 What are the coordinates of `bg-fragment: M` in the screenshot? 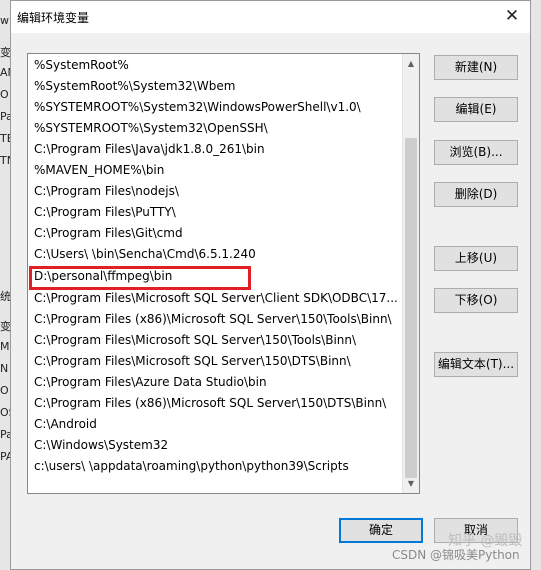 It's located at (5, 346).